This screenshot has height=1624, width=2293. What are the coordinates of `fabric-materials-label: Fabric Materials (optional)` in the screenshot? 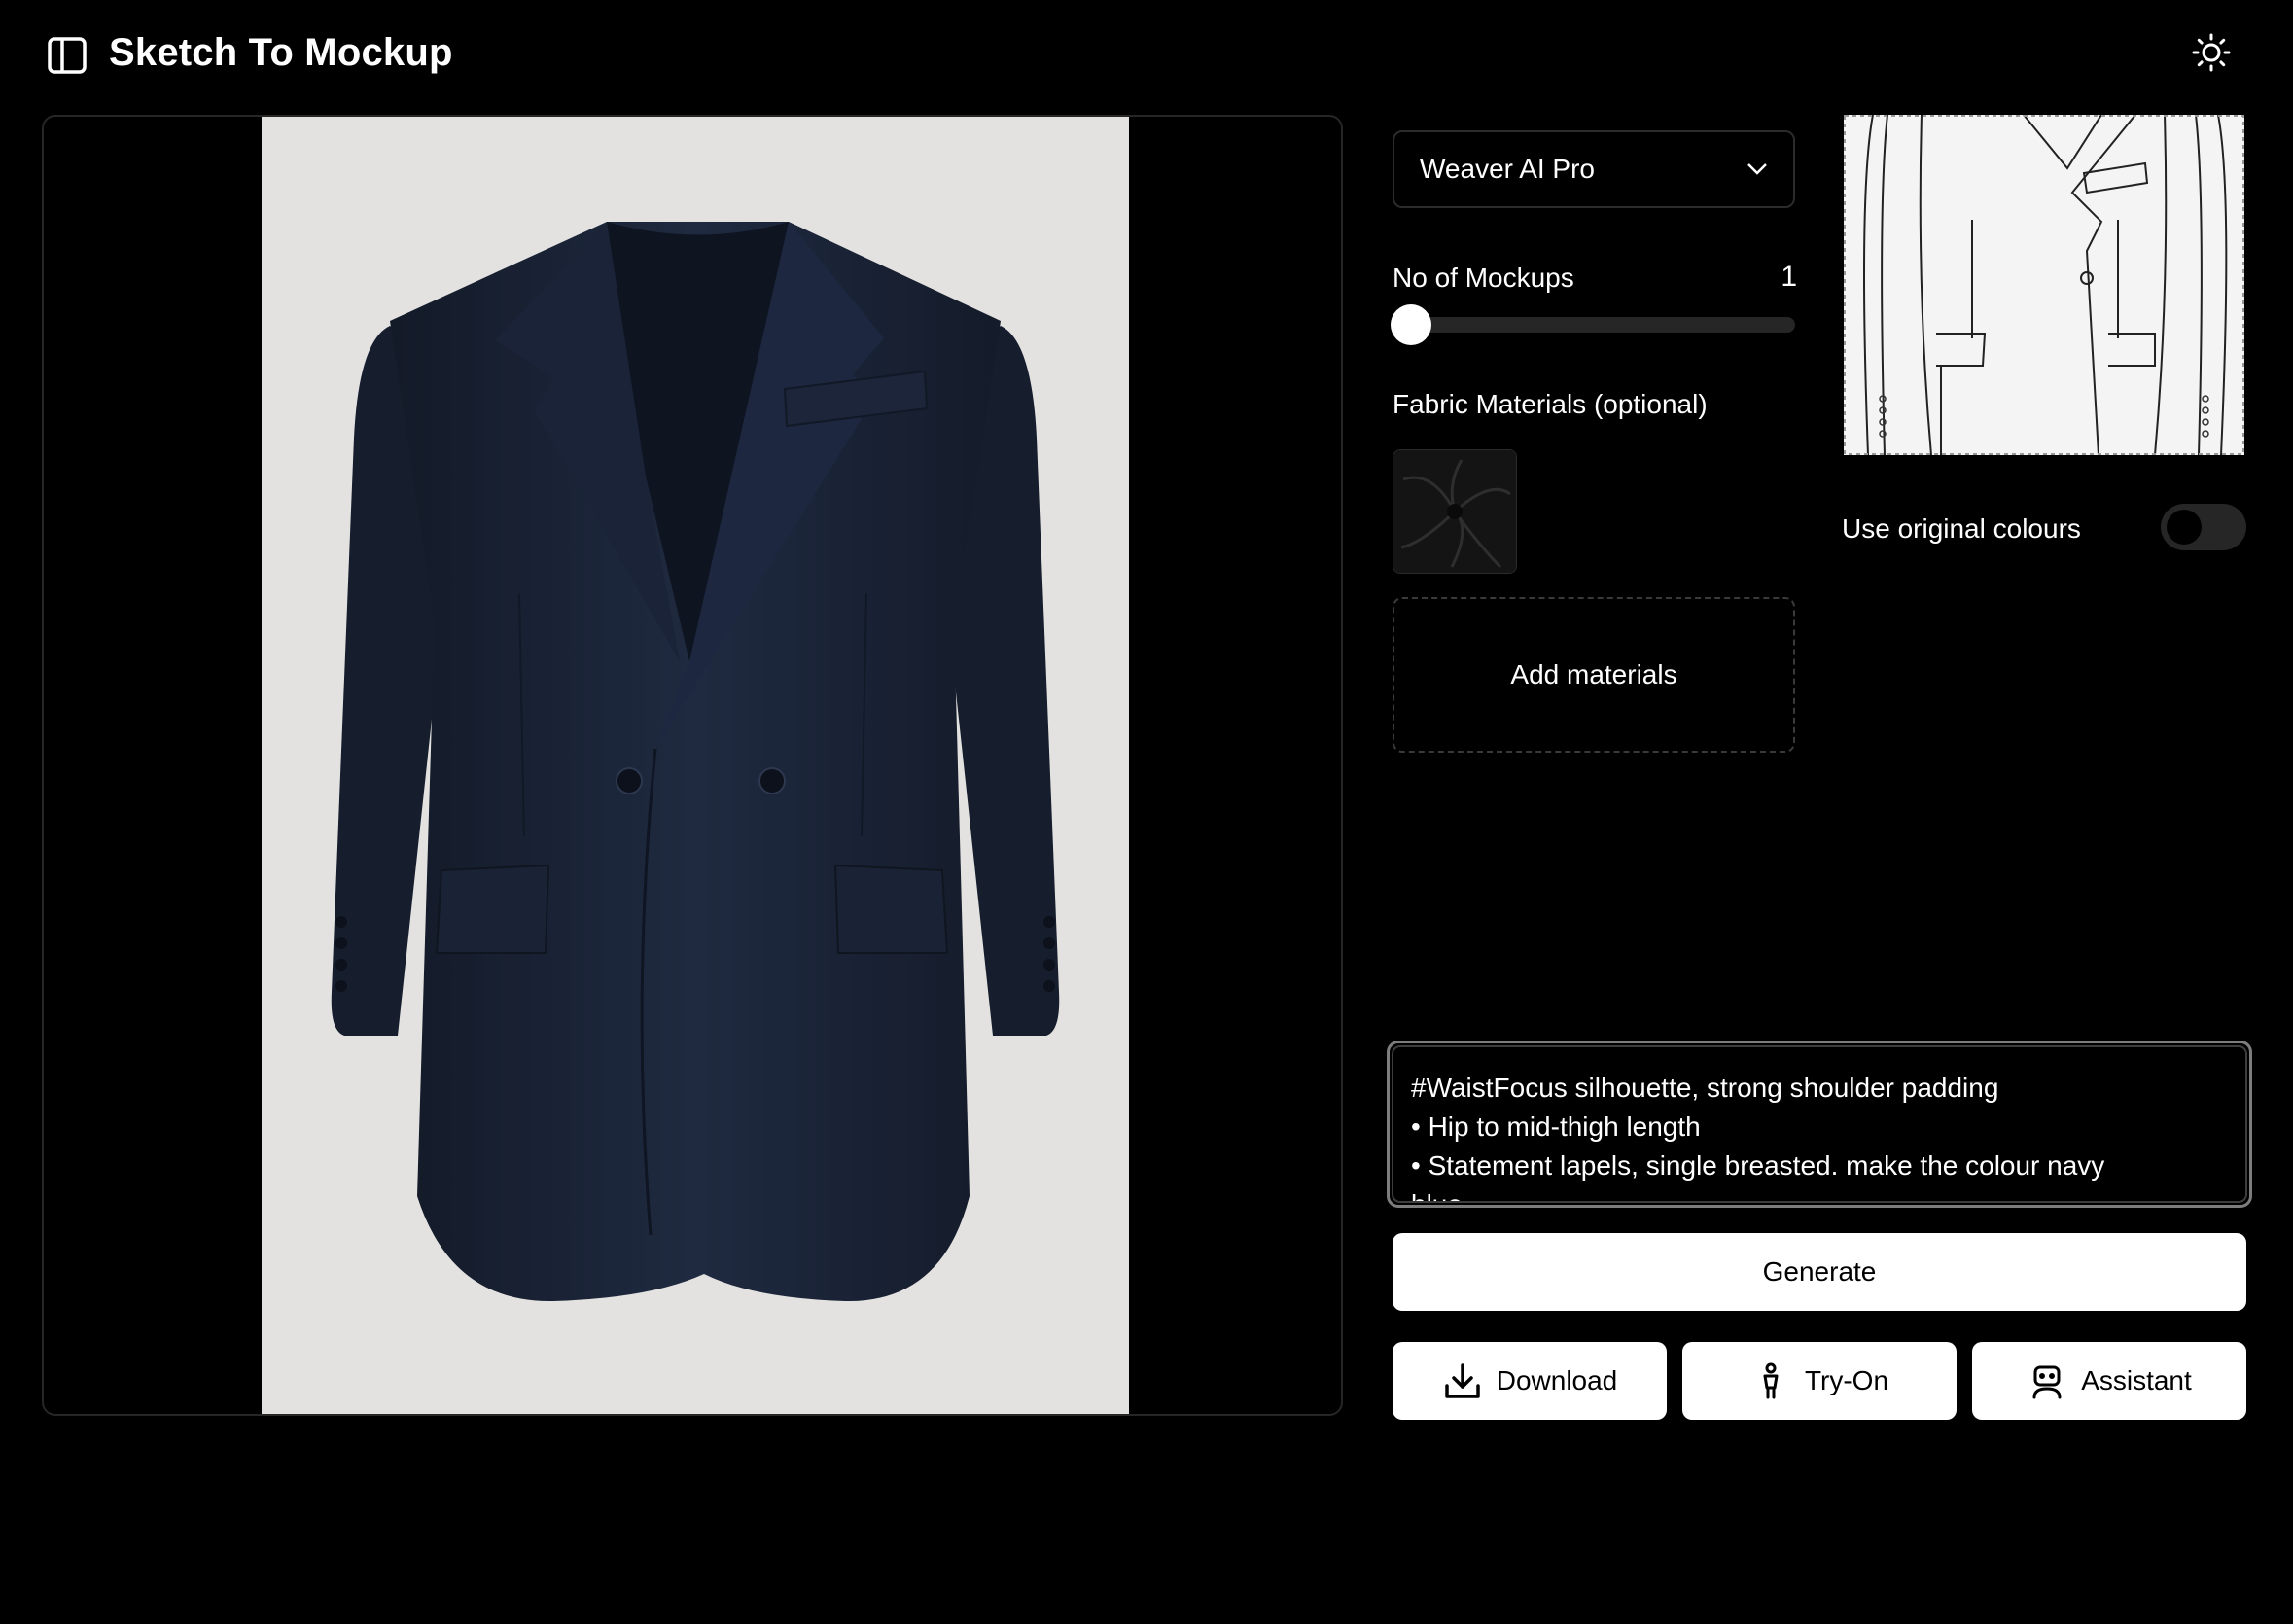 It's located at (1550, 404).